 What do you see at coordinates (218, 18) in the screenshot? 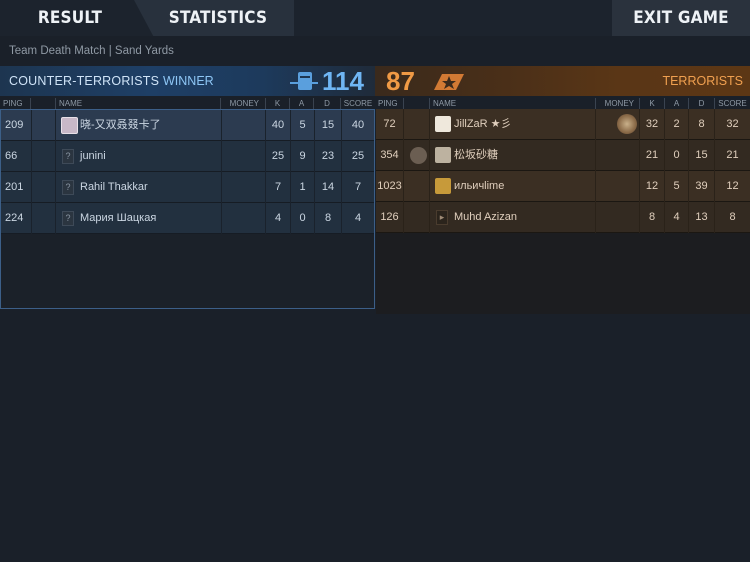
I see `tab-statistics-label: STATISTICS` at bounding box center [218, 18].